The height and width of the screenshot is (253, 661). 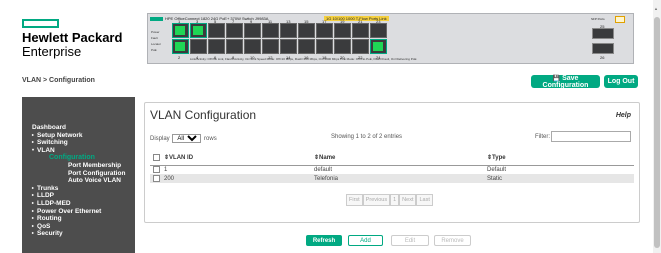 I want to click on sidebar-item-configuration: Configuration, so click(x=78, y=158).